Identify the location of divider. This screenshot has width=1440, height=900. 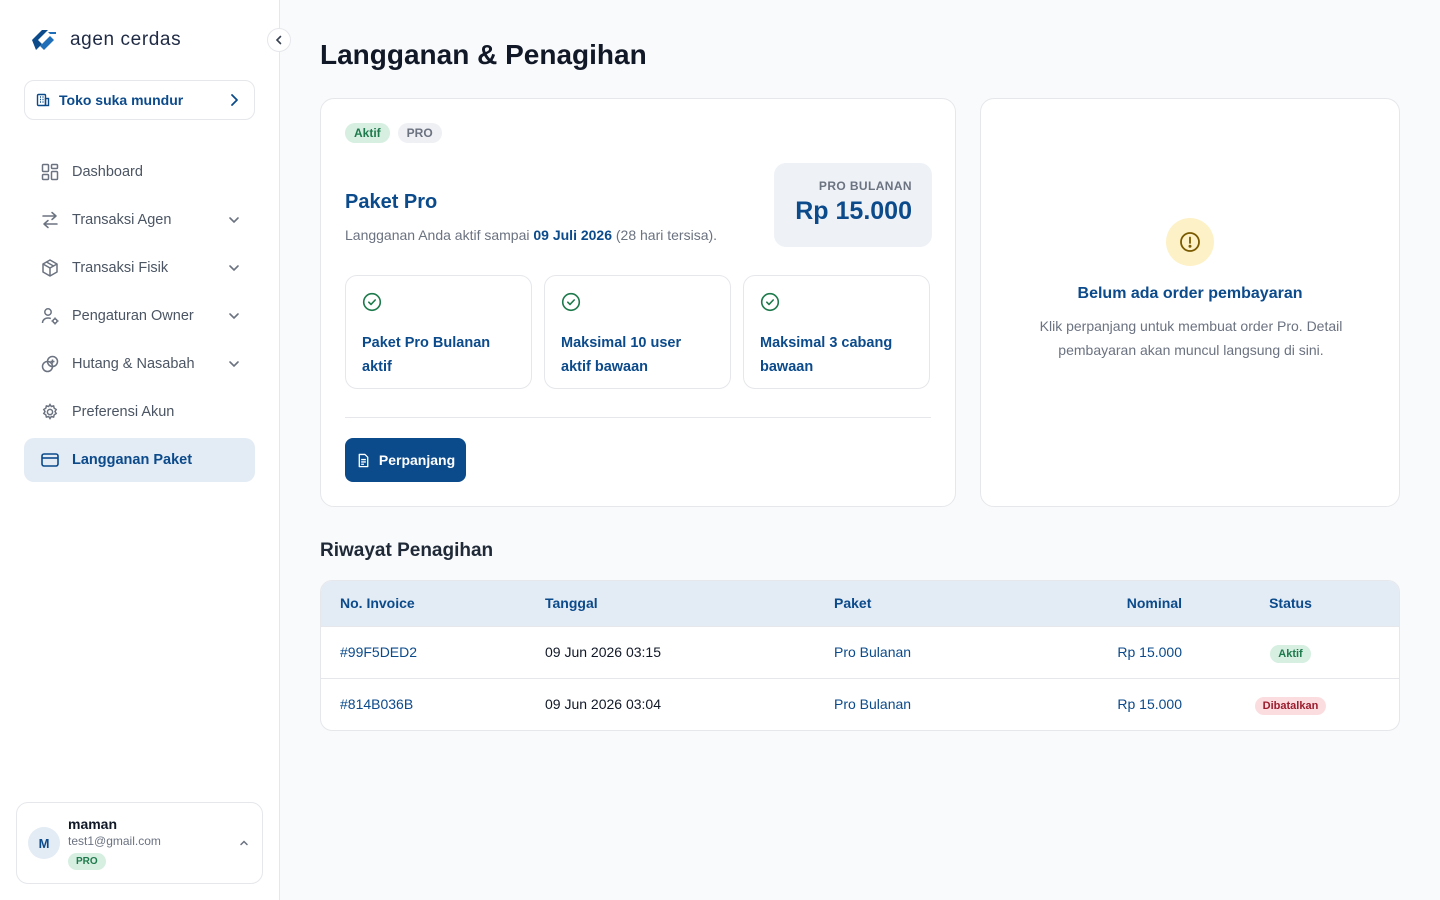
(638, 417).